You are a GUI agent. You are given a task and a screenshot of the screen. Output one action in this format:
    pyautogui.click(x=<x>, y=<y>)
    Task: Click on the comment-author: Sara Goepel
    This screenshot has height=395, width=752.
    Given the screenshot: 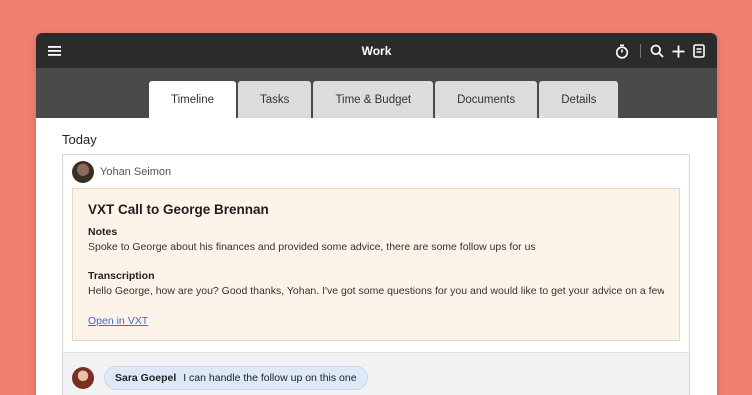 What is the action you would take?
    pyautogui.click(x=146, y=377)
    